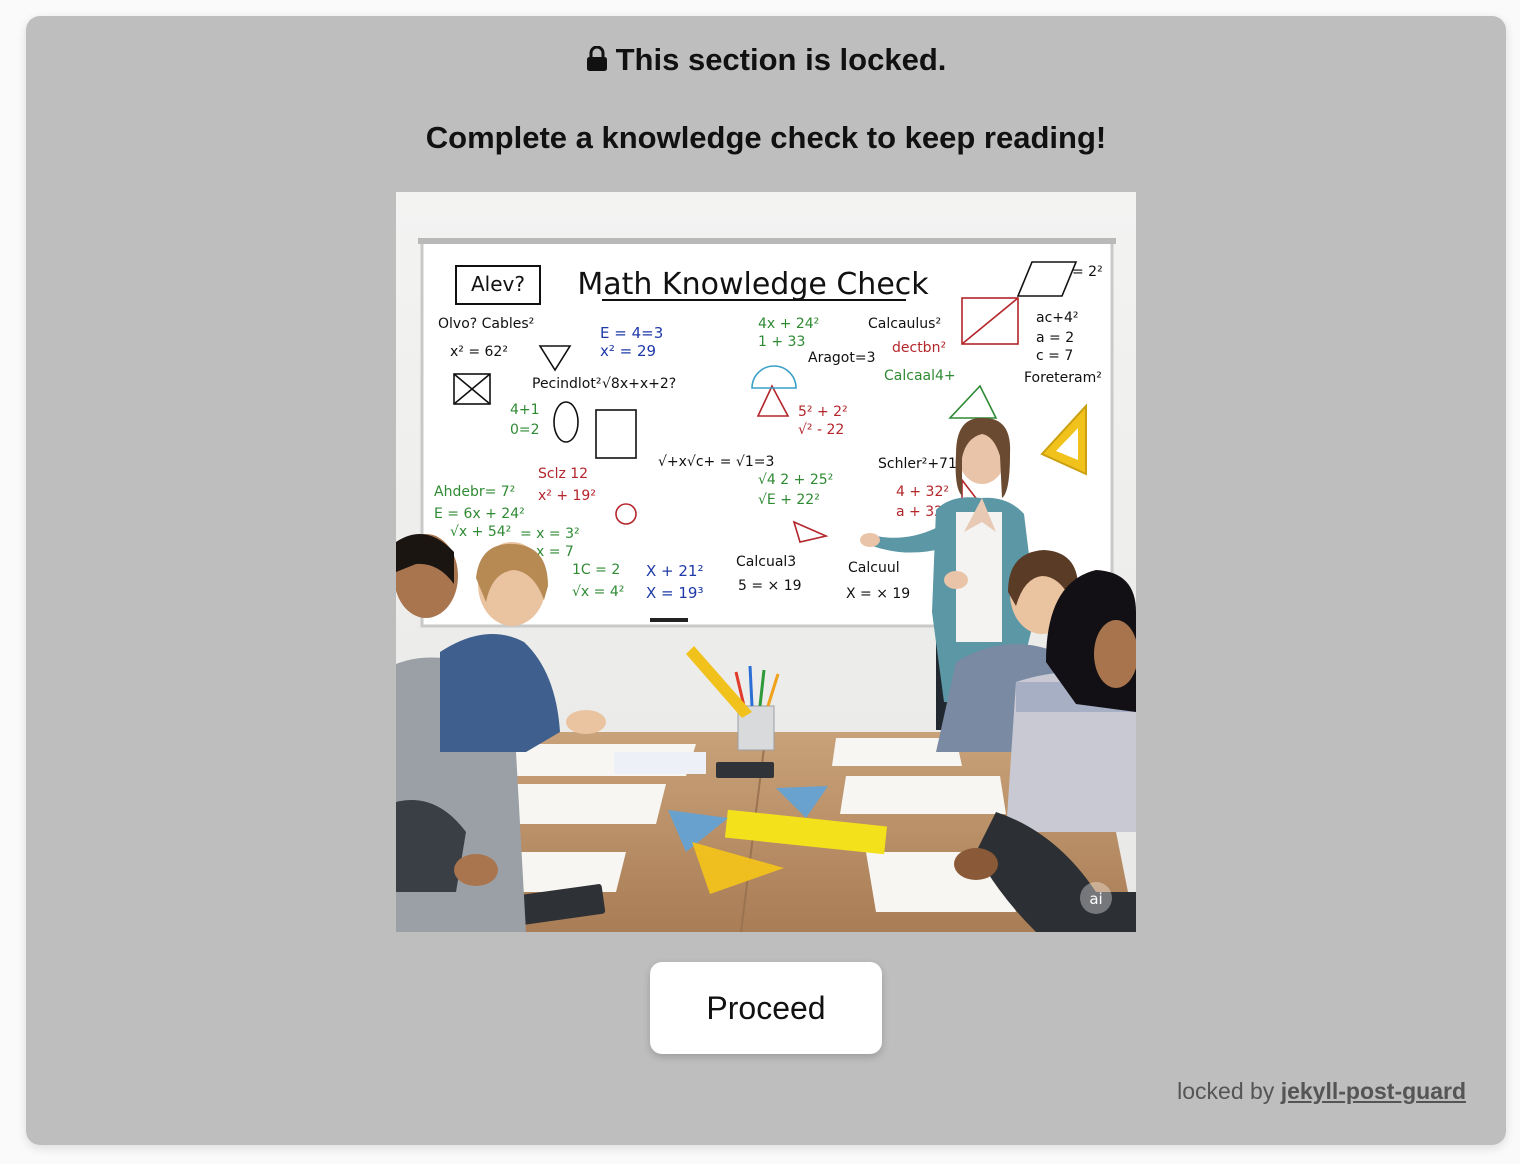  What do you see at coordinates (555, 552) in the screenshot?
I see `board-formula: x = 7` at bounding box center [555, 552].